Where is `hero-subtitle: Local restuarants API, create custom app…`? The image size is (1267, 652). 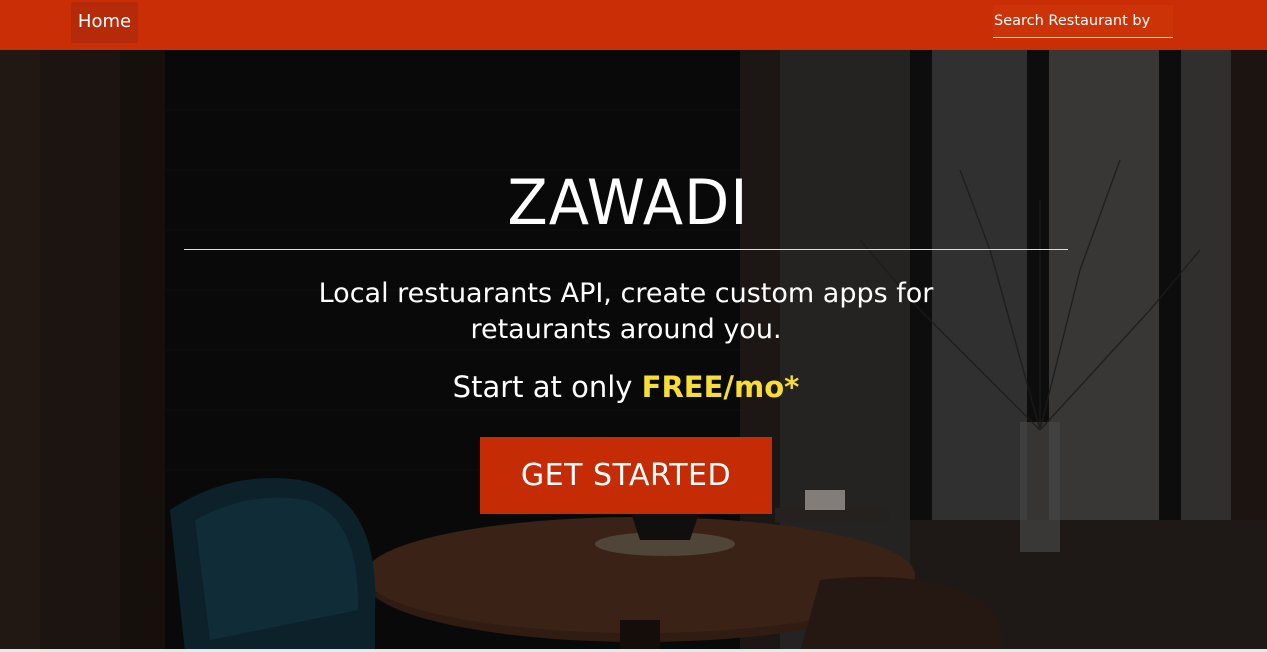 hero-subtitle: Local restuarants API, create custom app… is located at coordinates (626, 311).